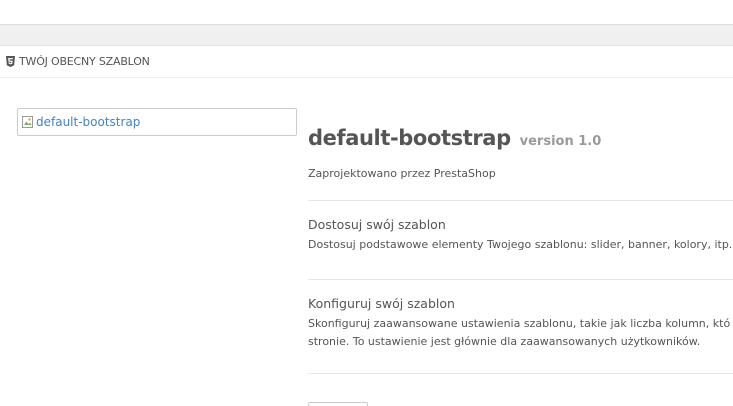 This screenshot has width=733, height=406. Describe the element at coordinates (381, 303) in the screenshot. I see `configure-theme-title: Konfiguruj swój szablon` at that location.